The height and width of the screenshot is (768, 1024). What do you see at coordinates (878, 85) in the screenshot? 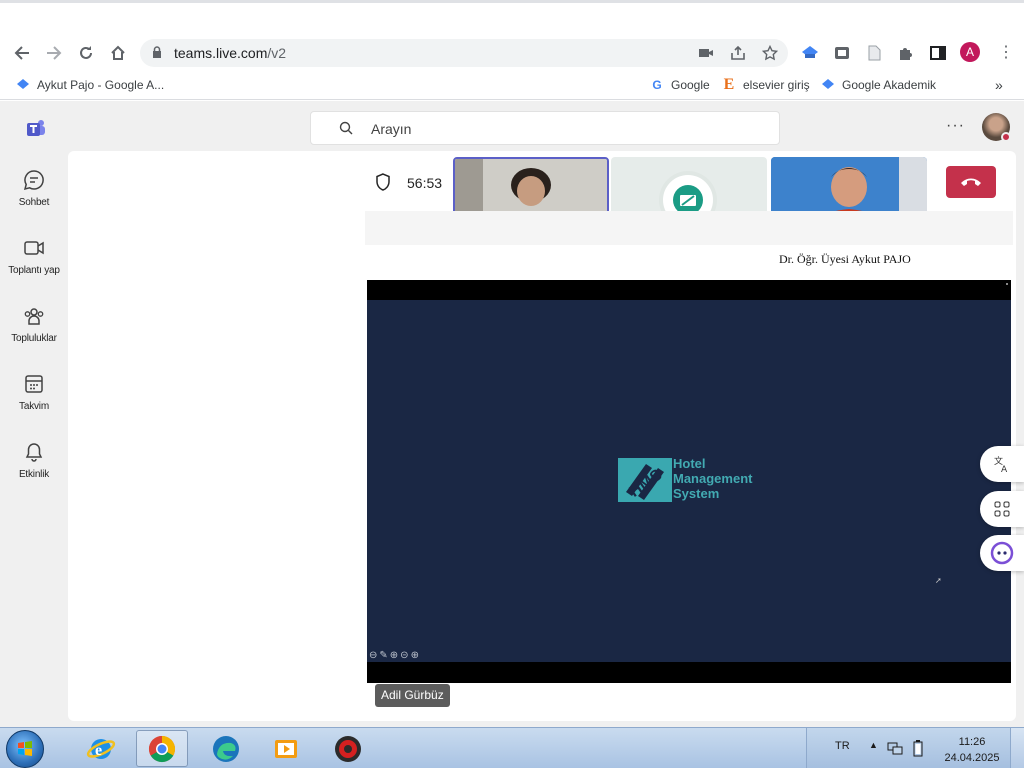
I see `bookmark-google-akademik: Google Akademik` at bounding box center [878, 85].